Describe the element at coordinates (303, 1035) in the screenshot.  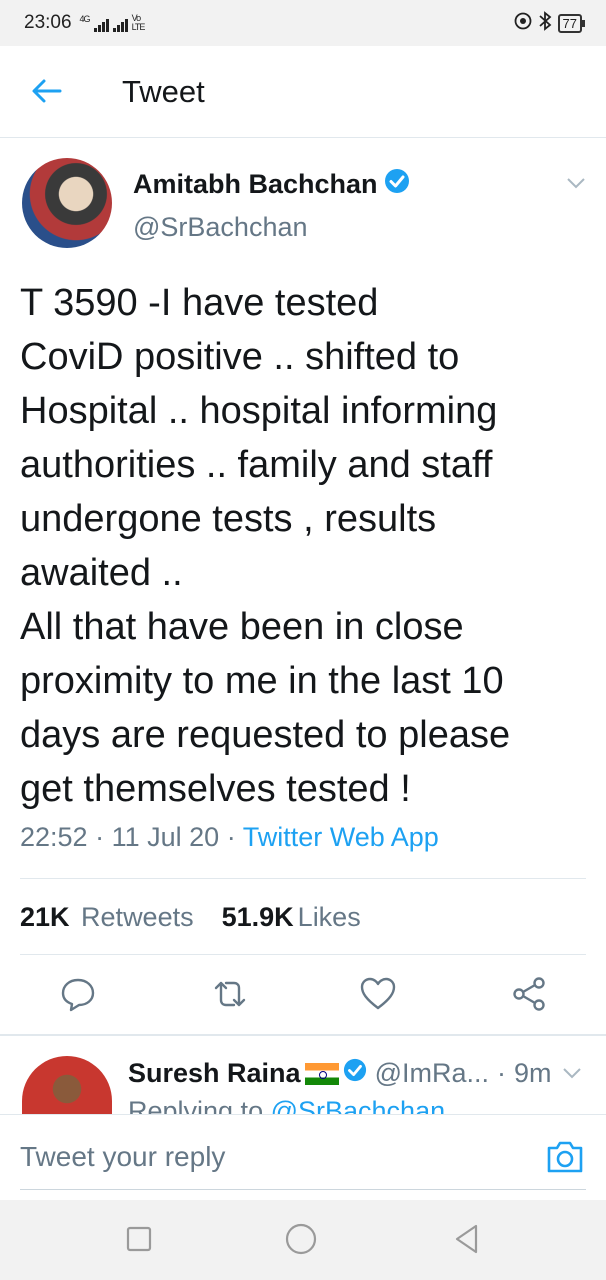
I see `section-divider` at that location.